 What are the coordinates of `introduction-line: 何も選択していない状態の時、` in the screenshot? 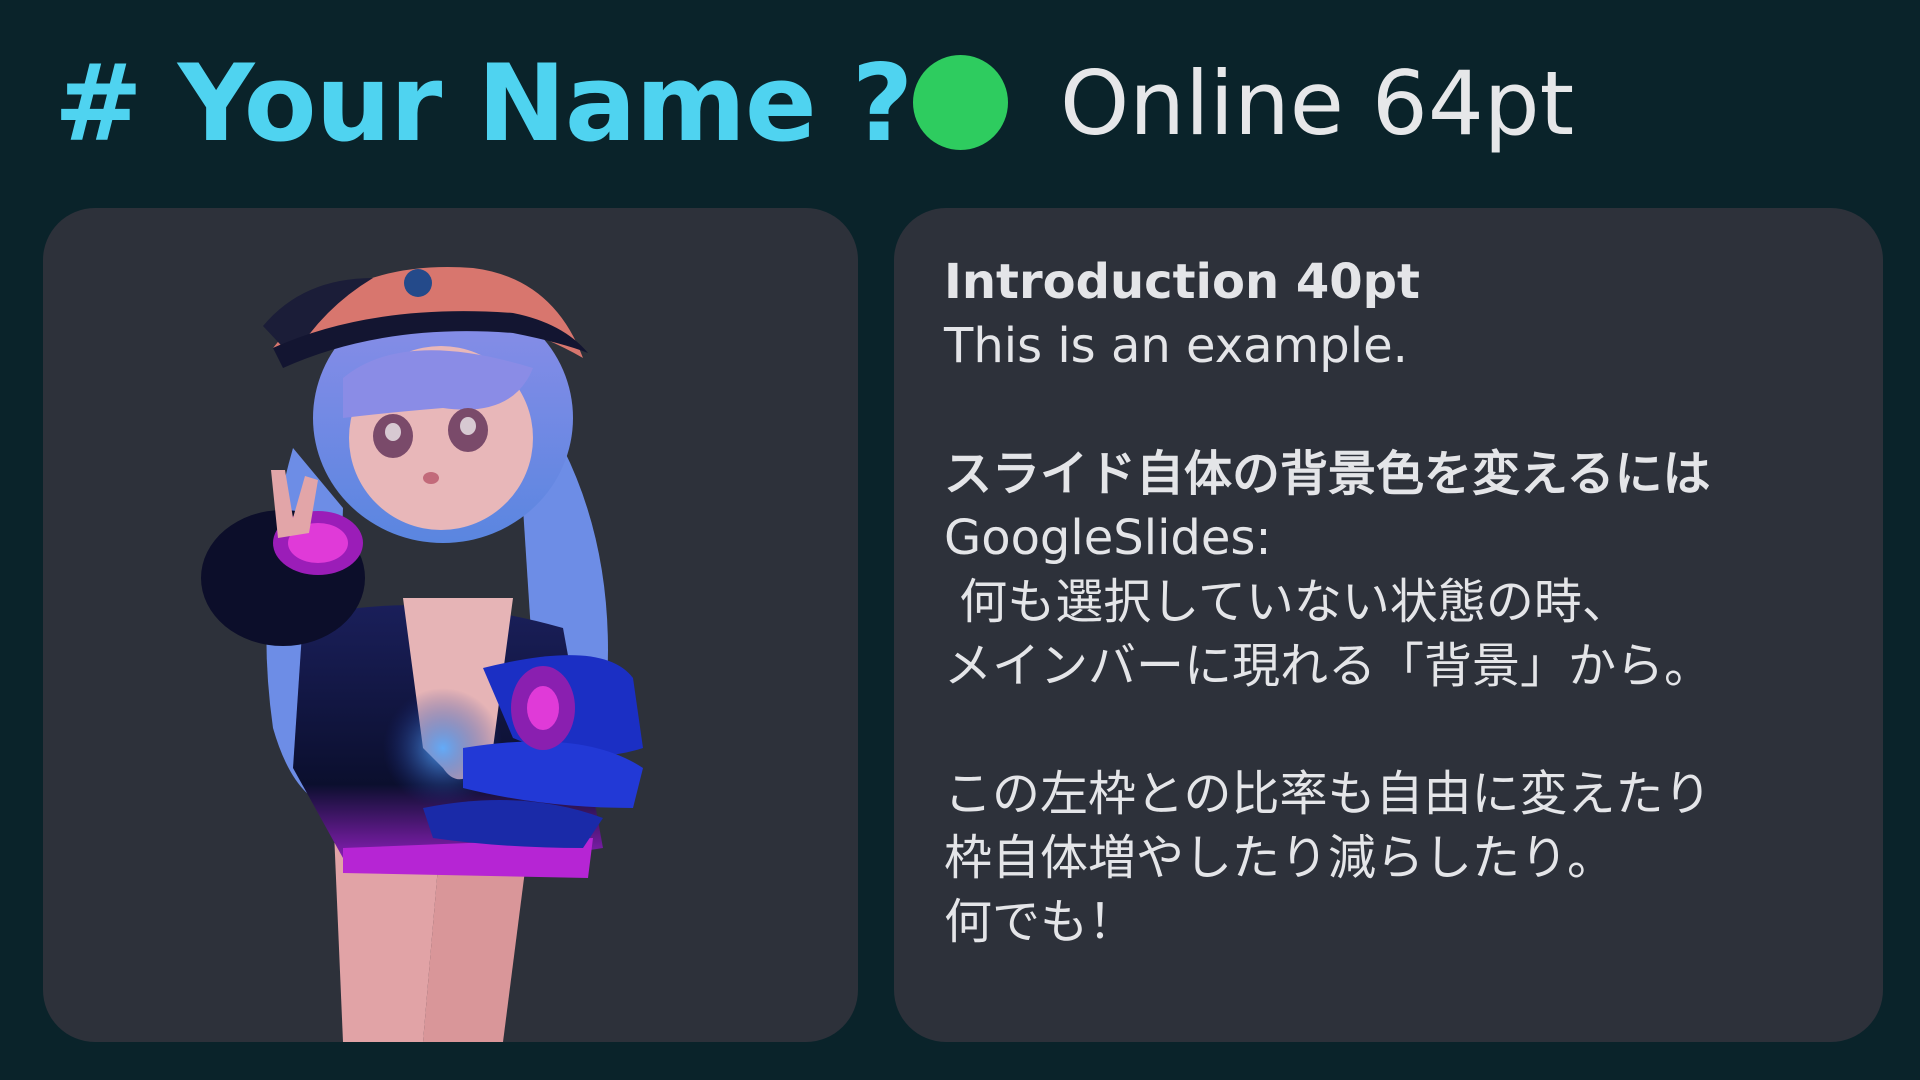 It's located at (1287, 602).